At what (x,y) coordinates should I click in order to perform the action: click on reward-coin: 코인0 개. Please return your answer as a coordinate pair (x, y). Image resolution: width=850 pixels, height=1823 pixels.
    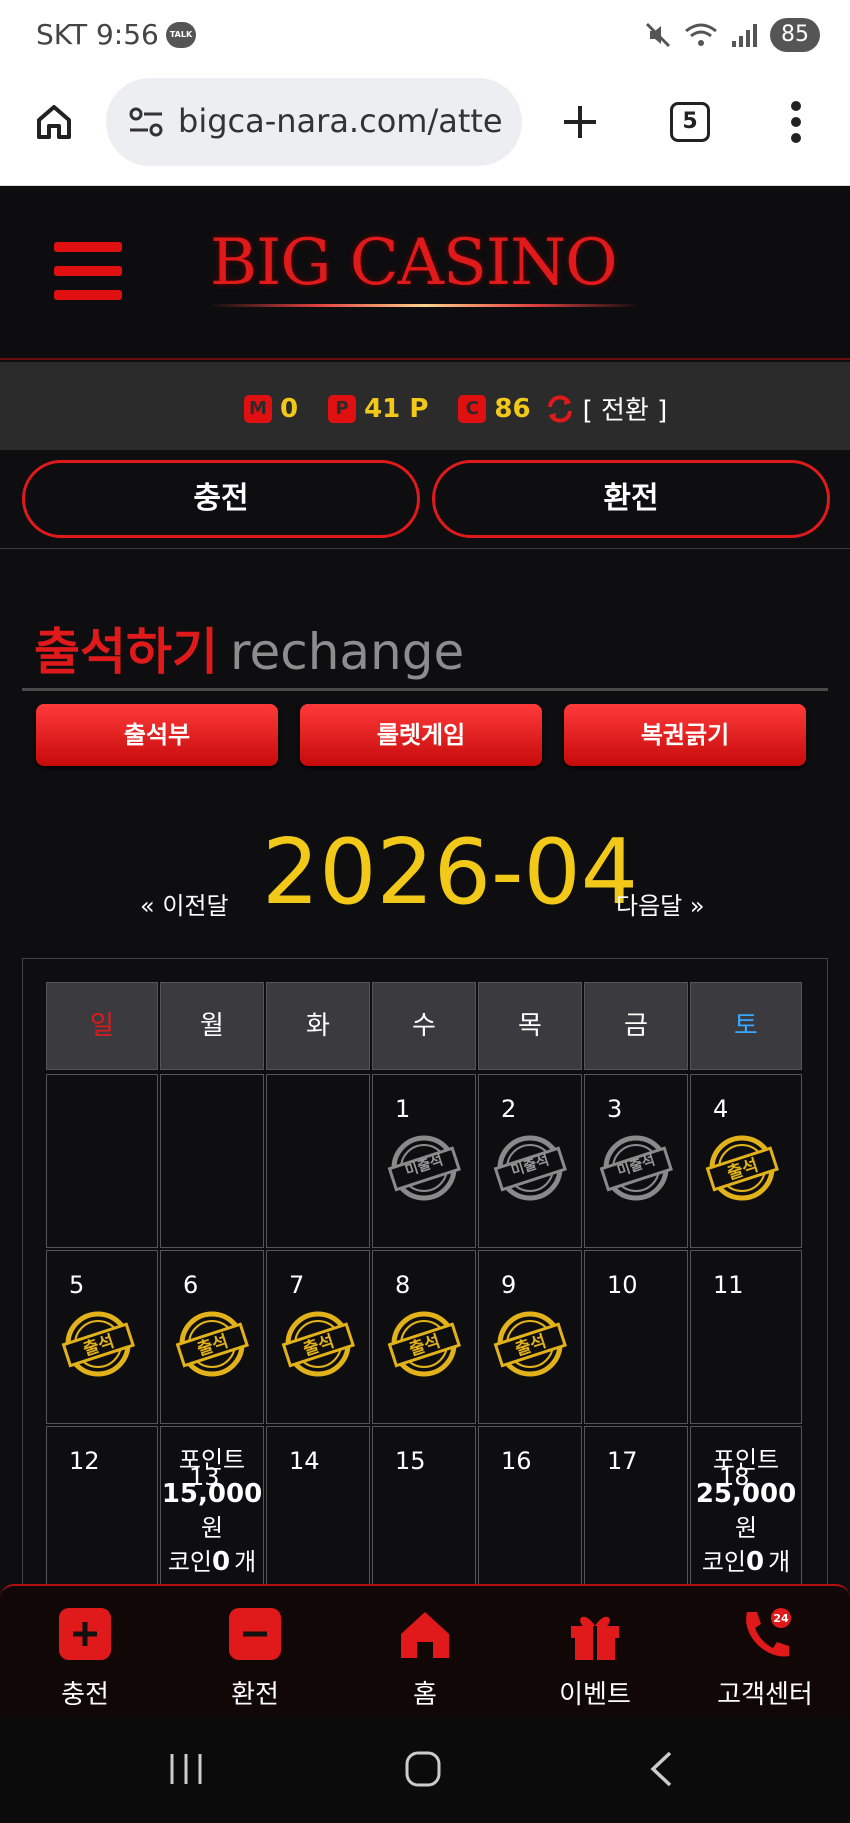
    Looking at the image, I should click on (212, 1562).